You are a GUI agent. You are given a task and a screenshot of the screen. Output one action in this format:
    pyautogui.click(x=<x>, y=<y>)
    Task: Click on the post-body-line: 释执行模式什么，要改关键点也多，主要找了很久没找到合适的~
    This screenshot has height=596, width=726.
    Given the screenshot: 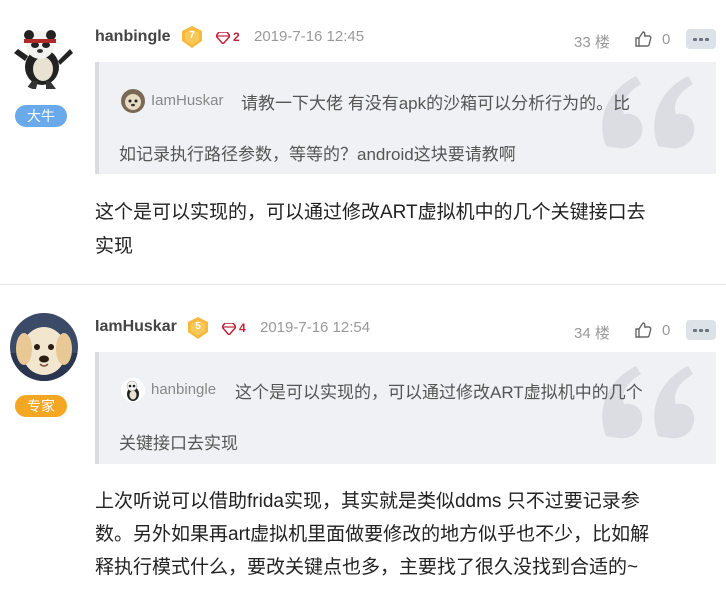 What is the action you would take?
    pyautogui.click(x=367, y=567)
    